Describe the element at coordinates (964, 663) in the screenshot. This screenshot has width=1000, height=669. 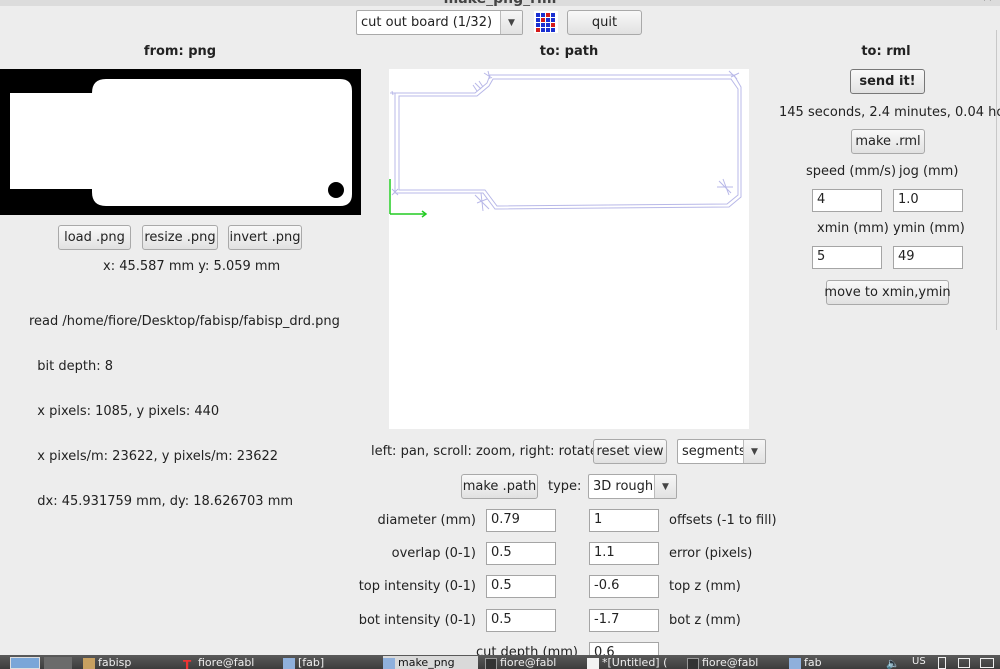
I see `network-icon` at that location.